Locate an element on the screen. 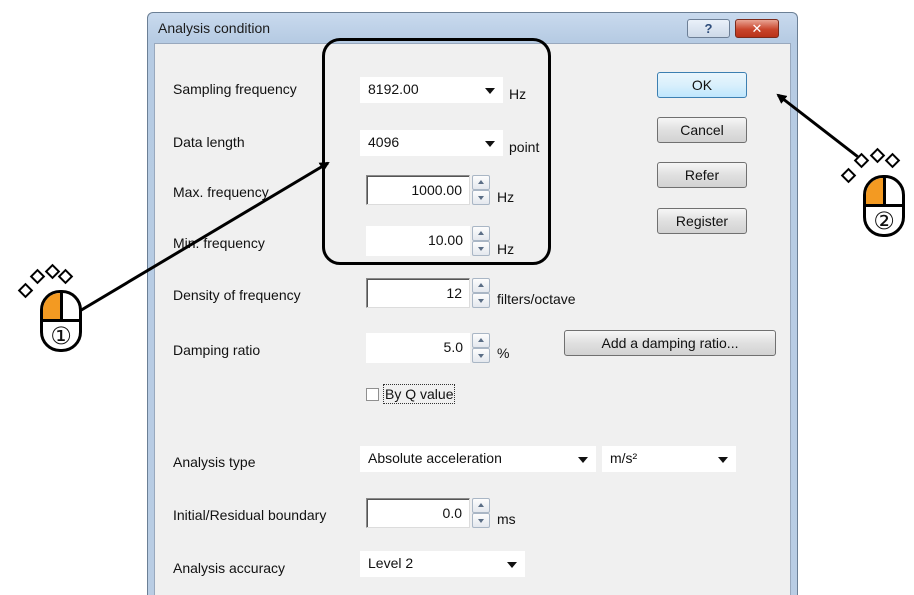  analysis-type-value: Absolute acceleration is located at coordinates (435, 458).